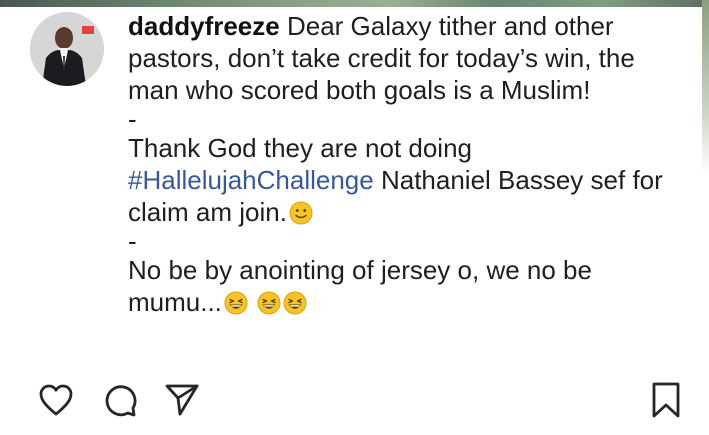  I want to click on bookmark-icon, so click(666, 400).